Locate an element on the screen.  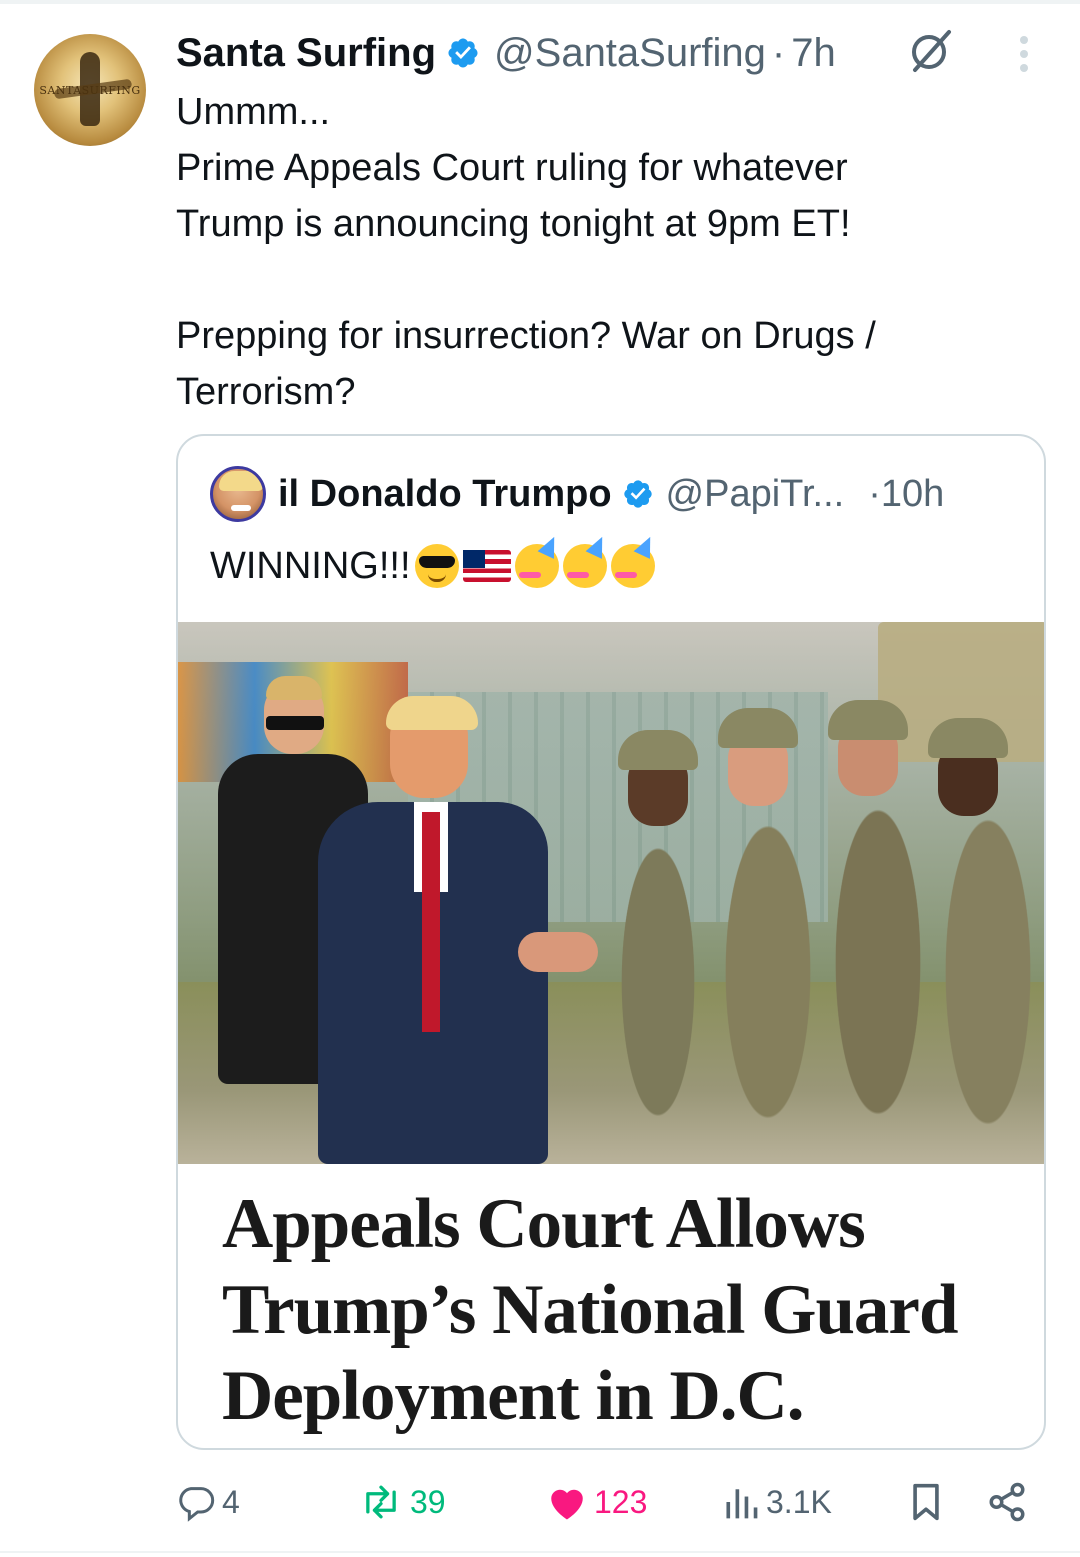
like-button: 123 is located at coordinates (596, 1502).